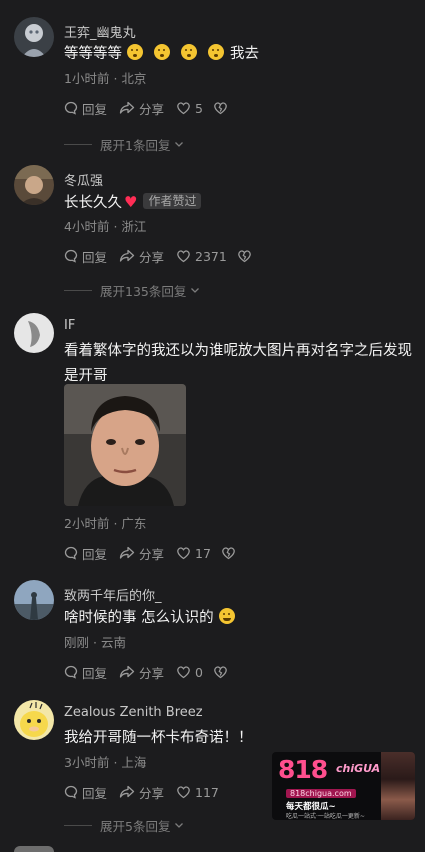 This screenshot has width=425, height=852. I want to click on username: IF, so click(69, 325).